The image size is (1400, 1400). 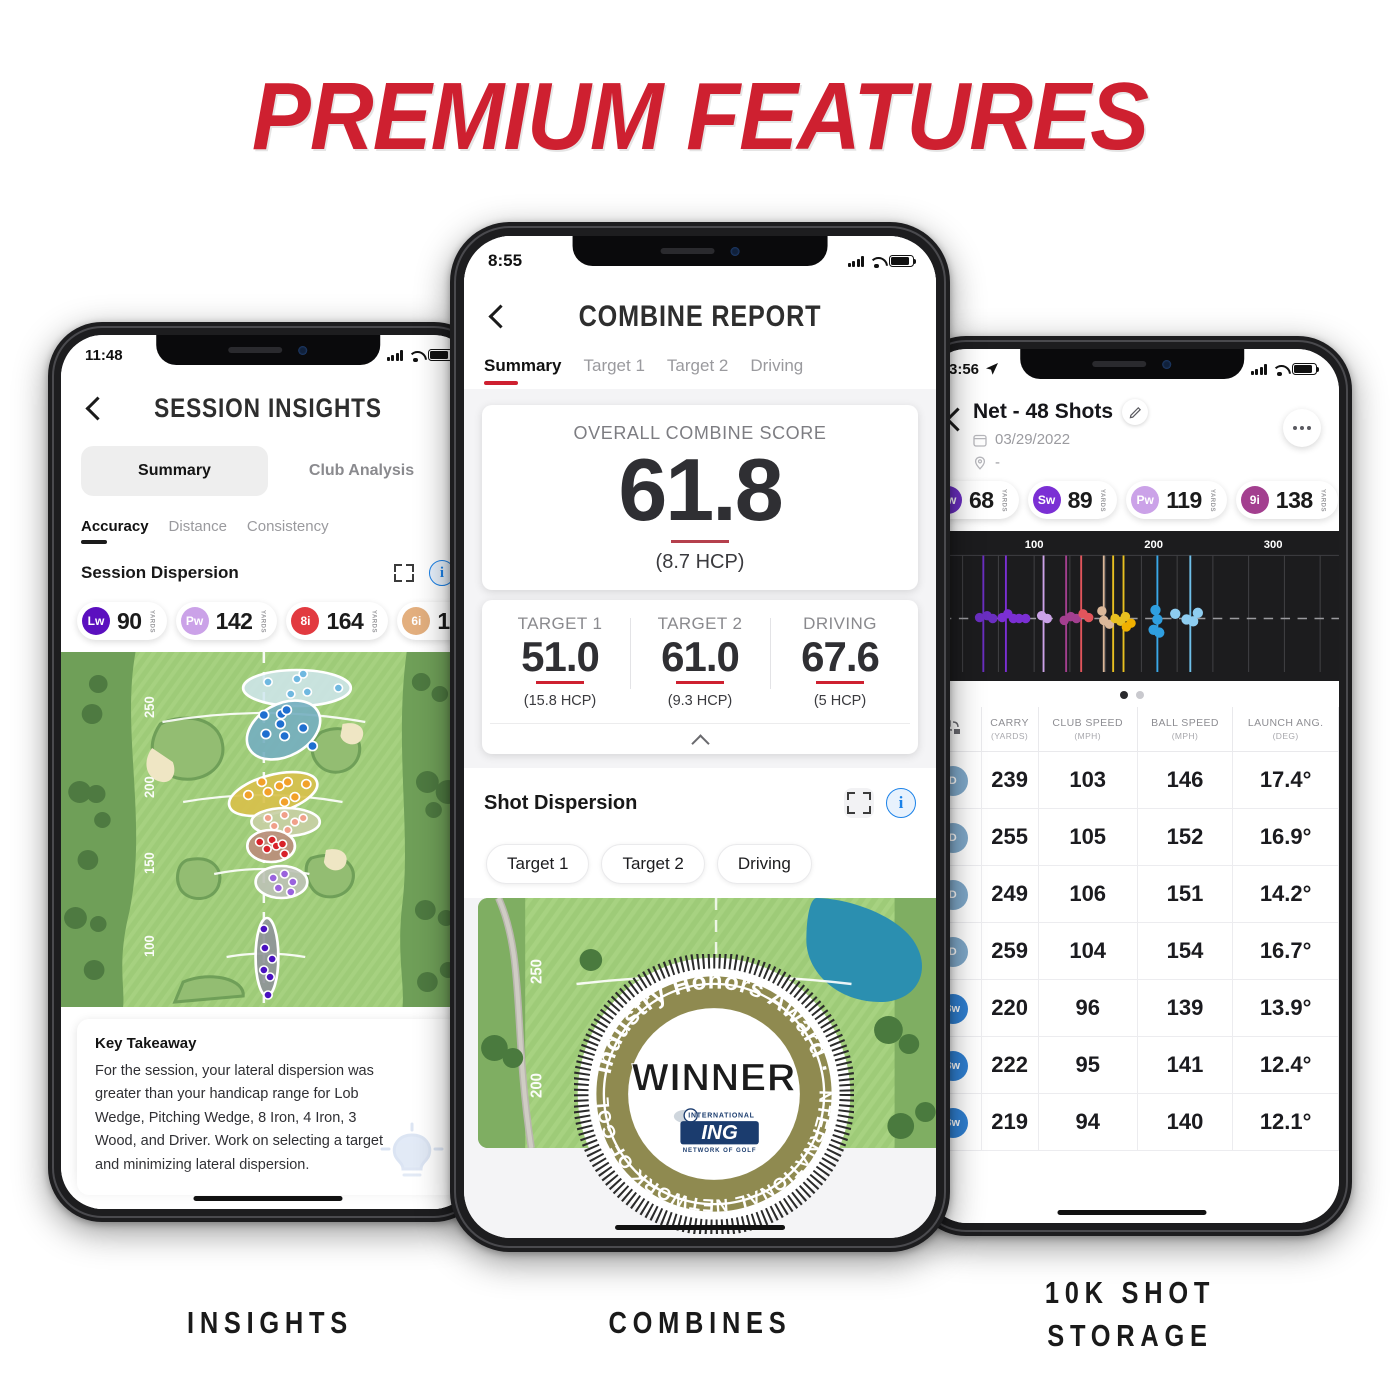 I want to click on table-row: D 239 103 146 17.4°, so click(x=1132, y=780).